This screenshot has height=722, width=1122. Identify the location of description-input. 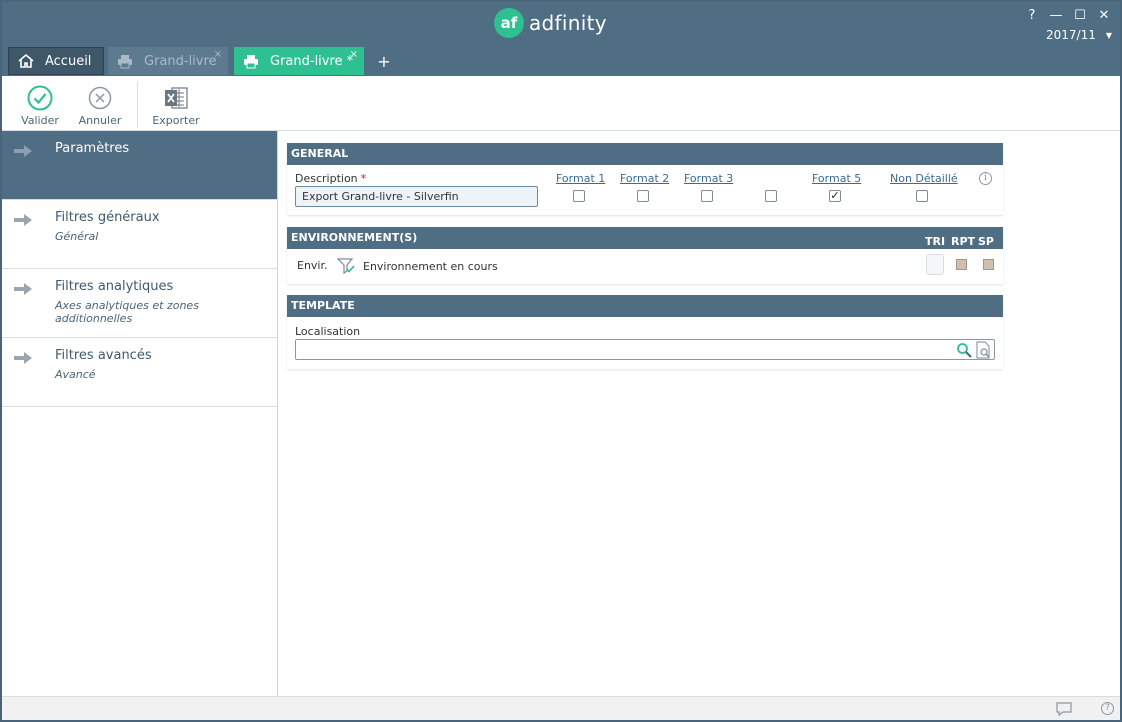
(416, 196).